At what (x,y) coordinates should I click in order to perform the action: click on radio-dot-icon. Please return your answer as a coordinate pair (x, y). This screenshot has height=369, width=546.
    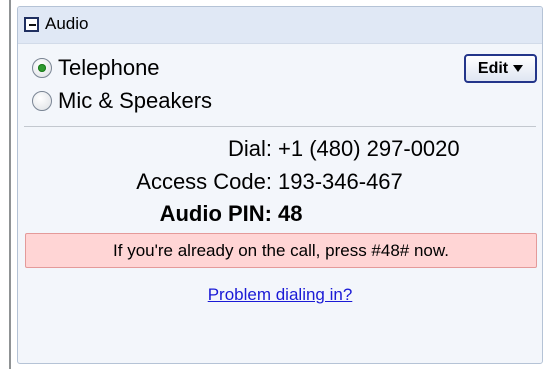
    Looking at the image, I should click on (42, 68).